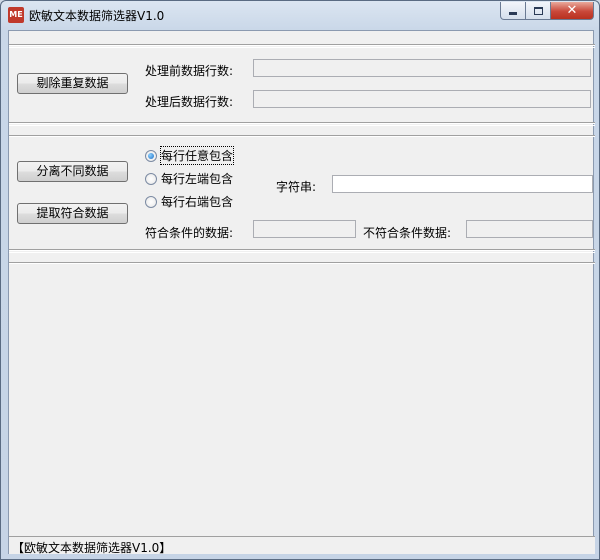 The image size is (600, 560). I want to click on string-input, so click(462, 184).